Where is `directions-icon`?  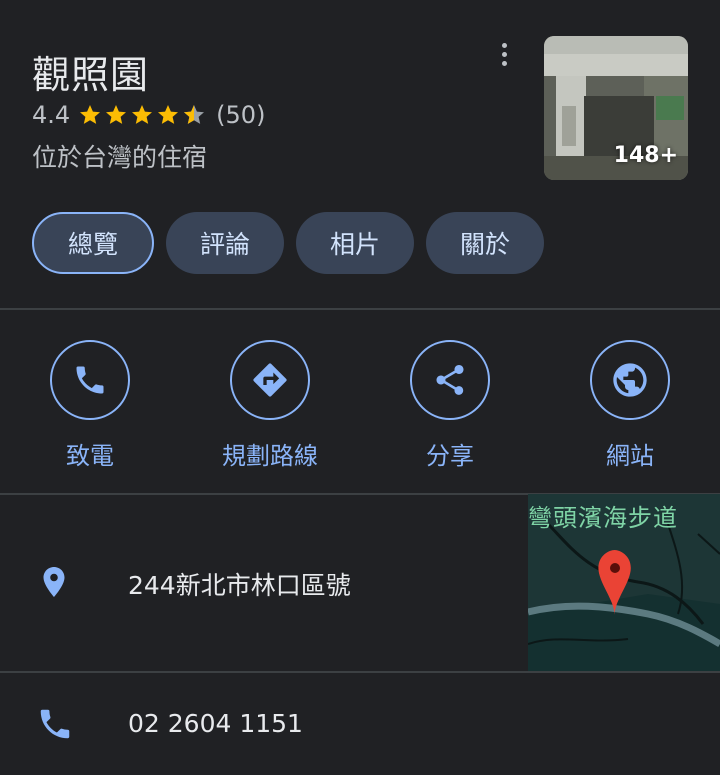
directions-icon is located at coordinates (270, 380).